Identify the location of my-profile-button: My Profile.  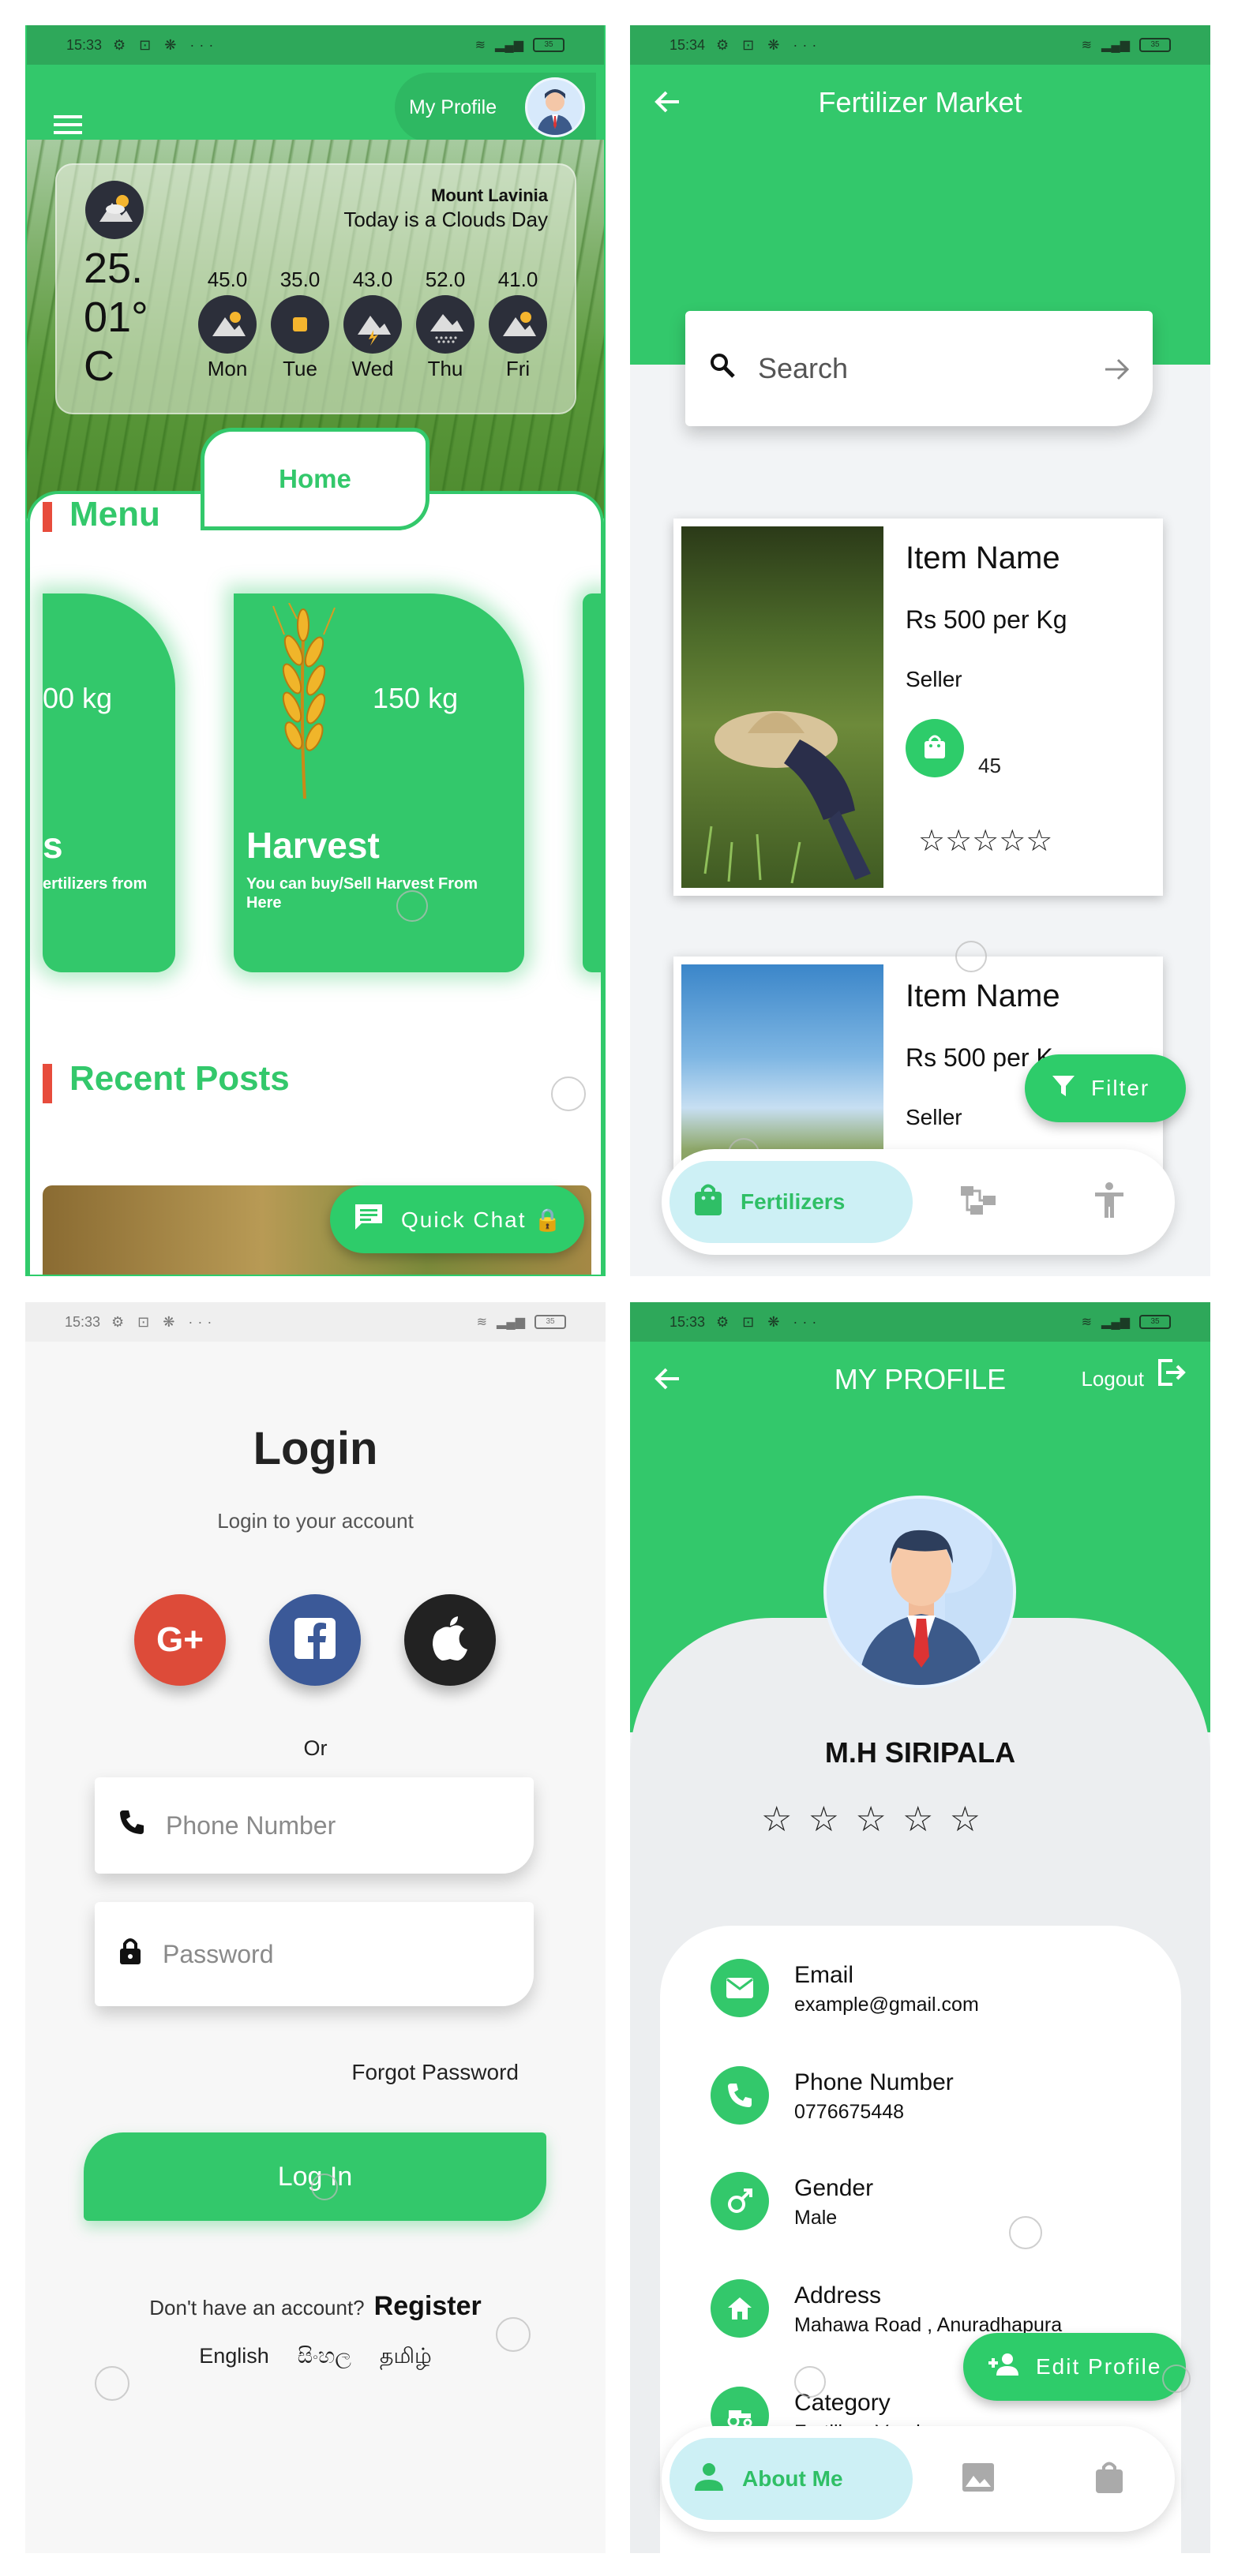
(495, 107).